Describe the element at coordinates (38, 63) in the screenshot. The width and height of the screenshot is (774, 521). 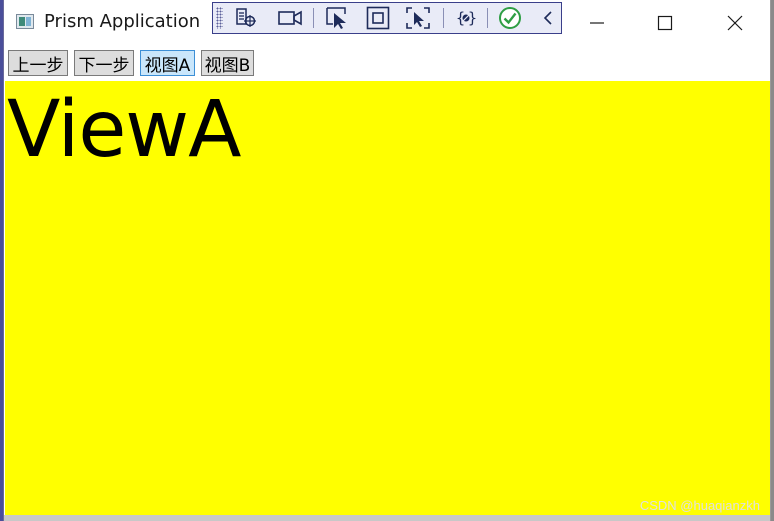
I see `previous-step-button: 上一步` at that location.